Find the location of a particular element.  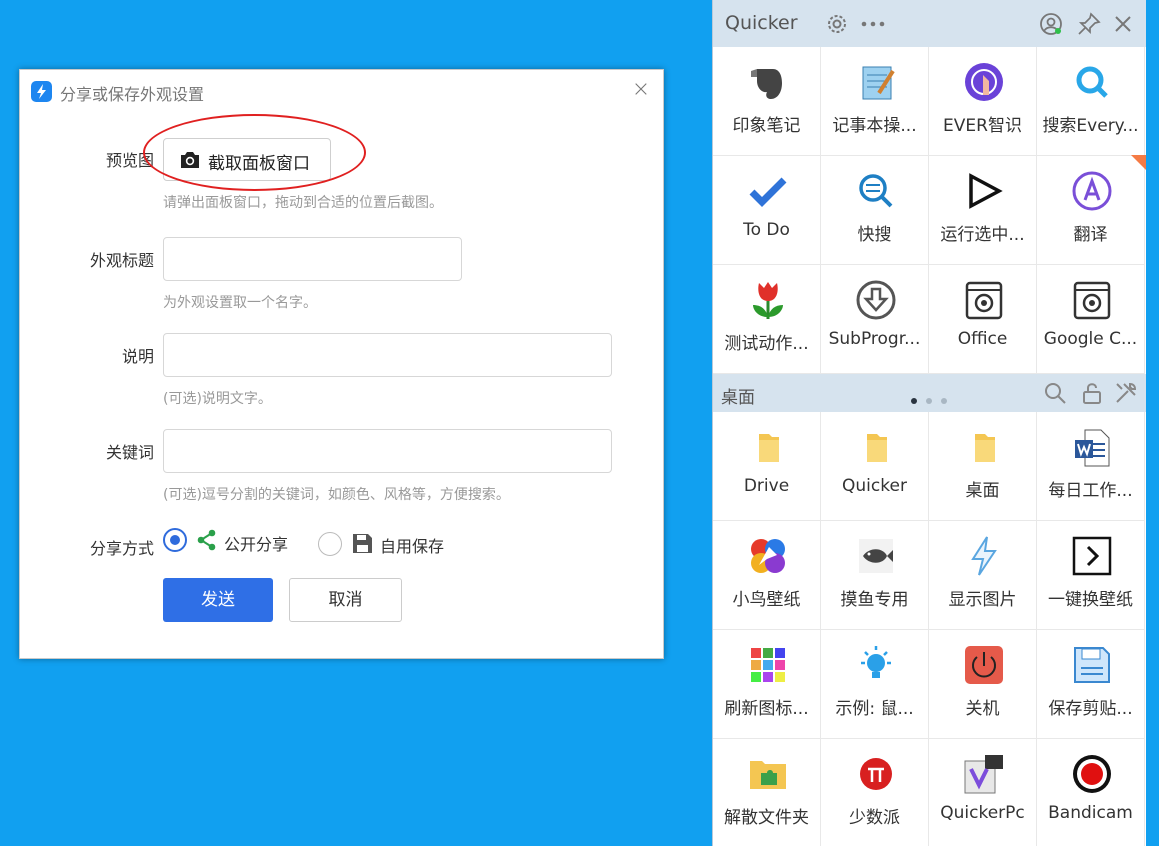

action-desktop-folder: 桌面 is located at coordinates (983, 466).